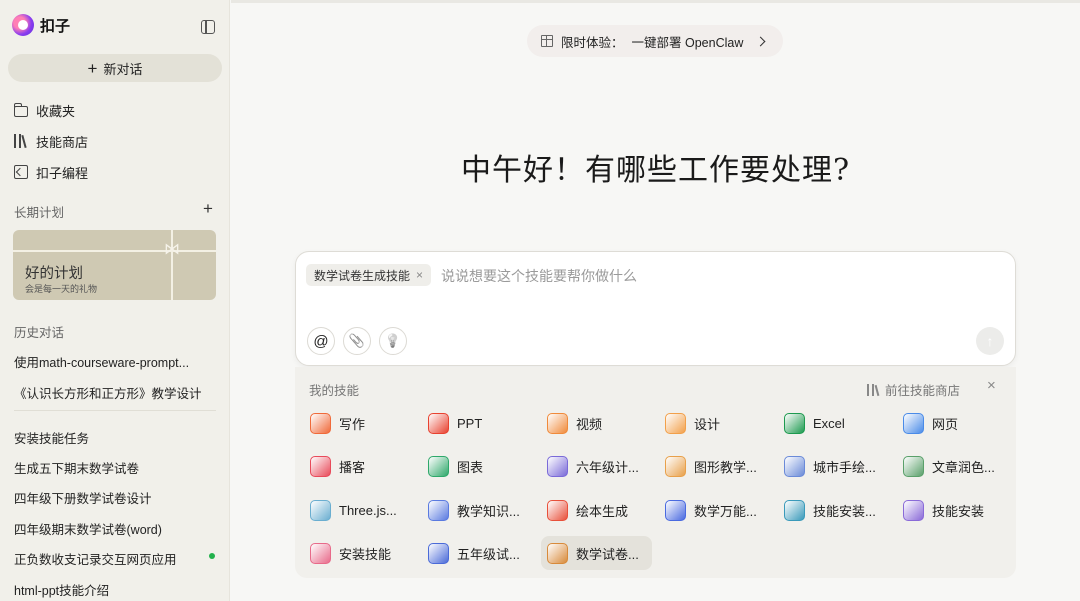 This screenshot has width=1080, height=601. I want to click on skill-item: PPT, so click(477, 423).